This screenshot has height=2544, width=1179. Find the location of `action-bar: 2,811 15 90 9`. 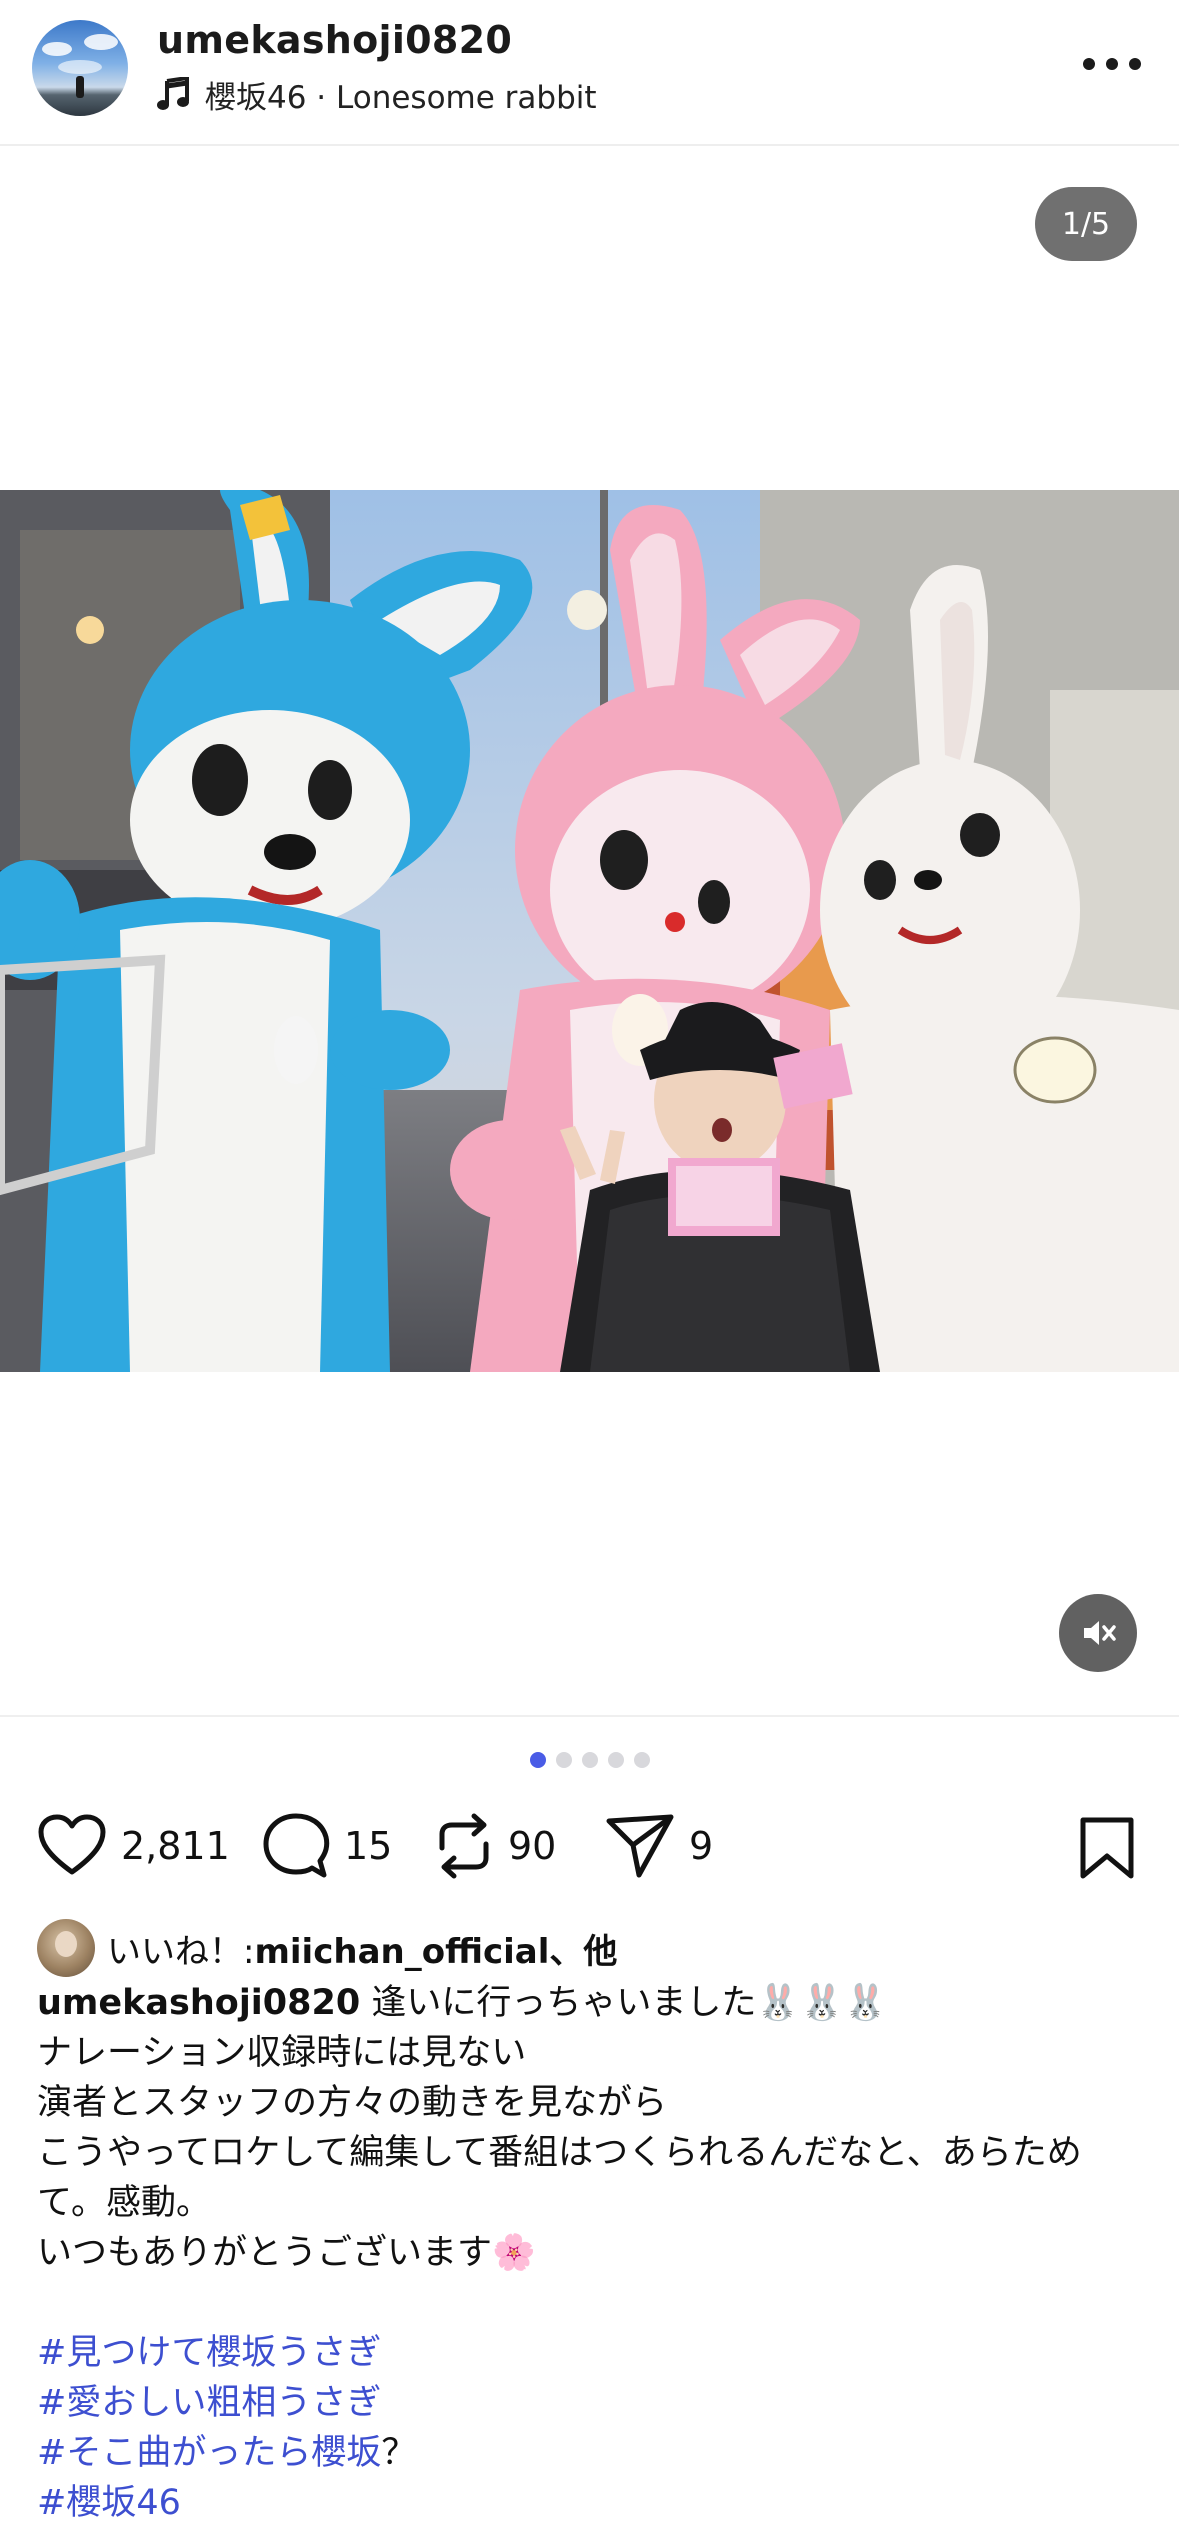

action-bar: 2,811 15 90 9 is located at coordinates (589, 1846).